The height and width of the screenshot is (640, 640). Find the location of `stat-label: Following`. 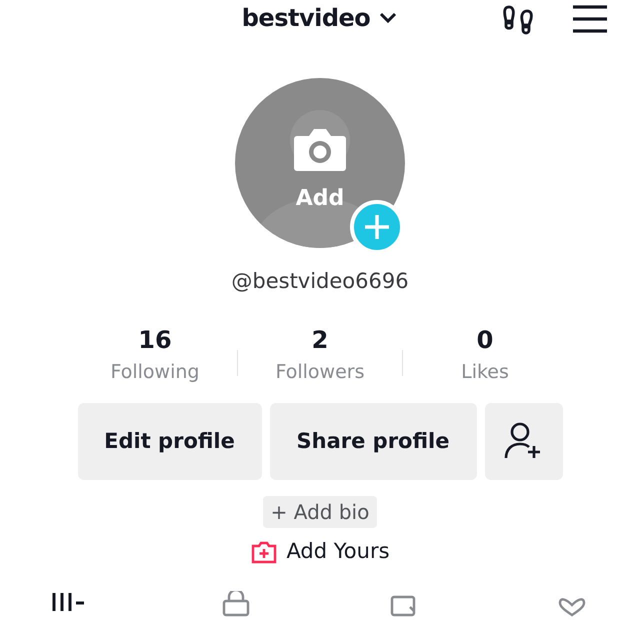

stat-label: Following is located at coordinates (155, 372).